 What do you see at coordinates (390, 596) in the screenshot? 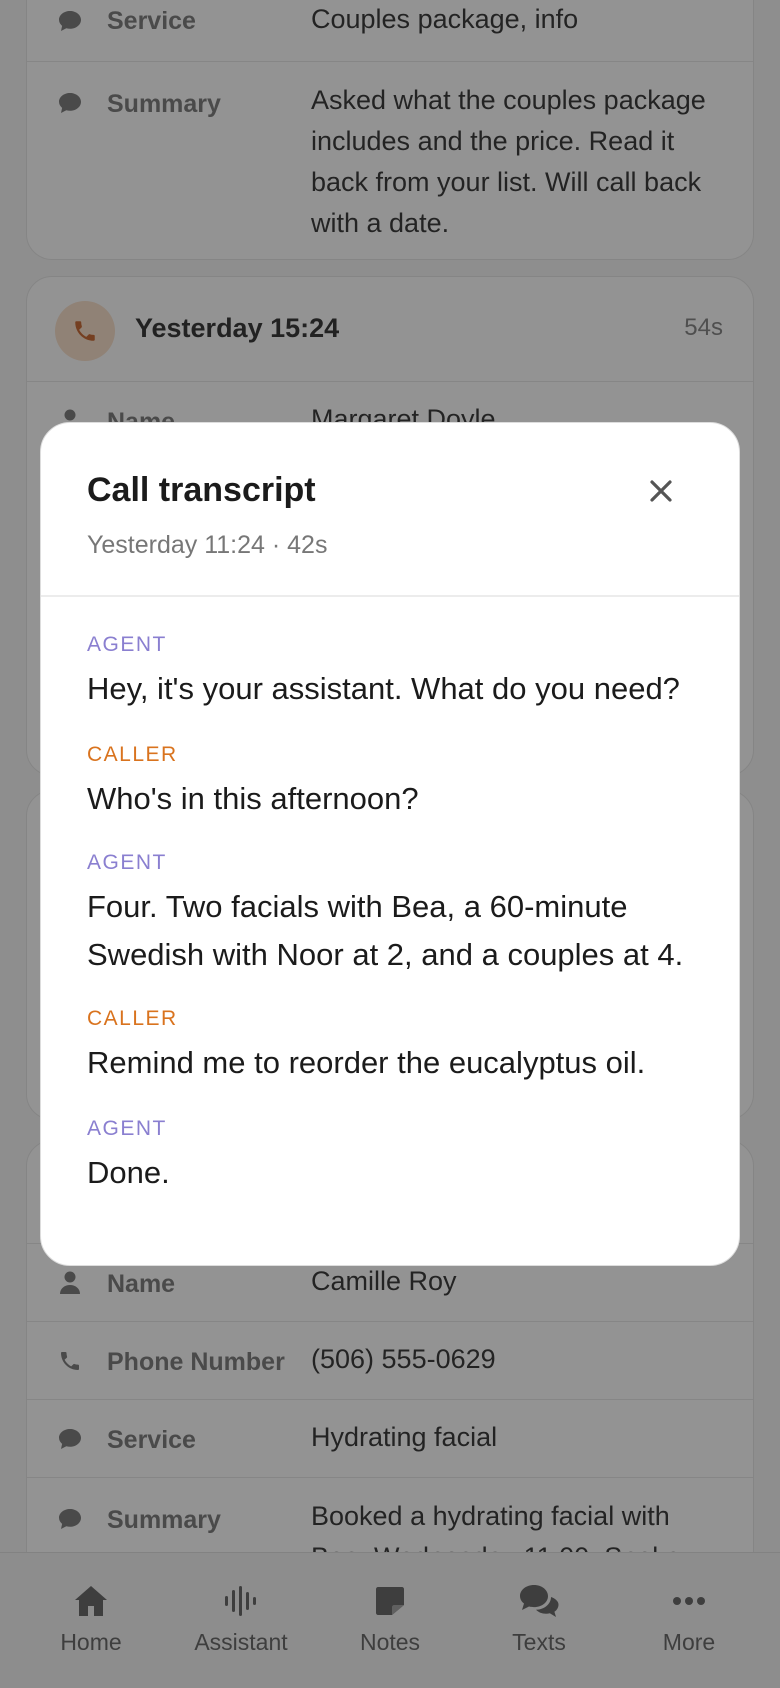
I see `divider` at bounding box center [390, 596].